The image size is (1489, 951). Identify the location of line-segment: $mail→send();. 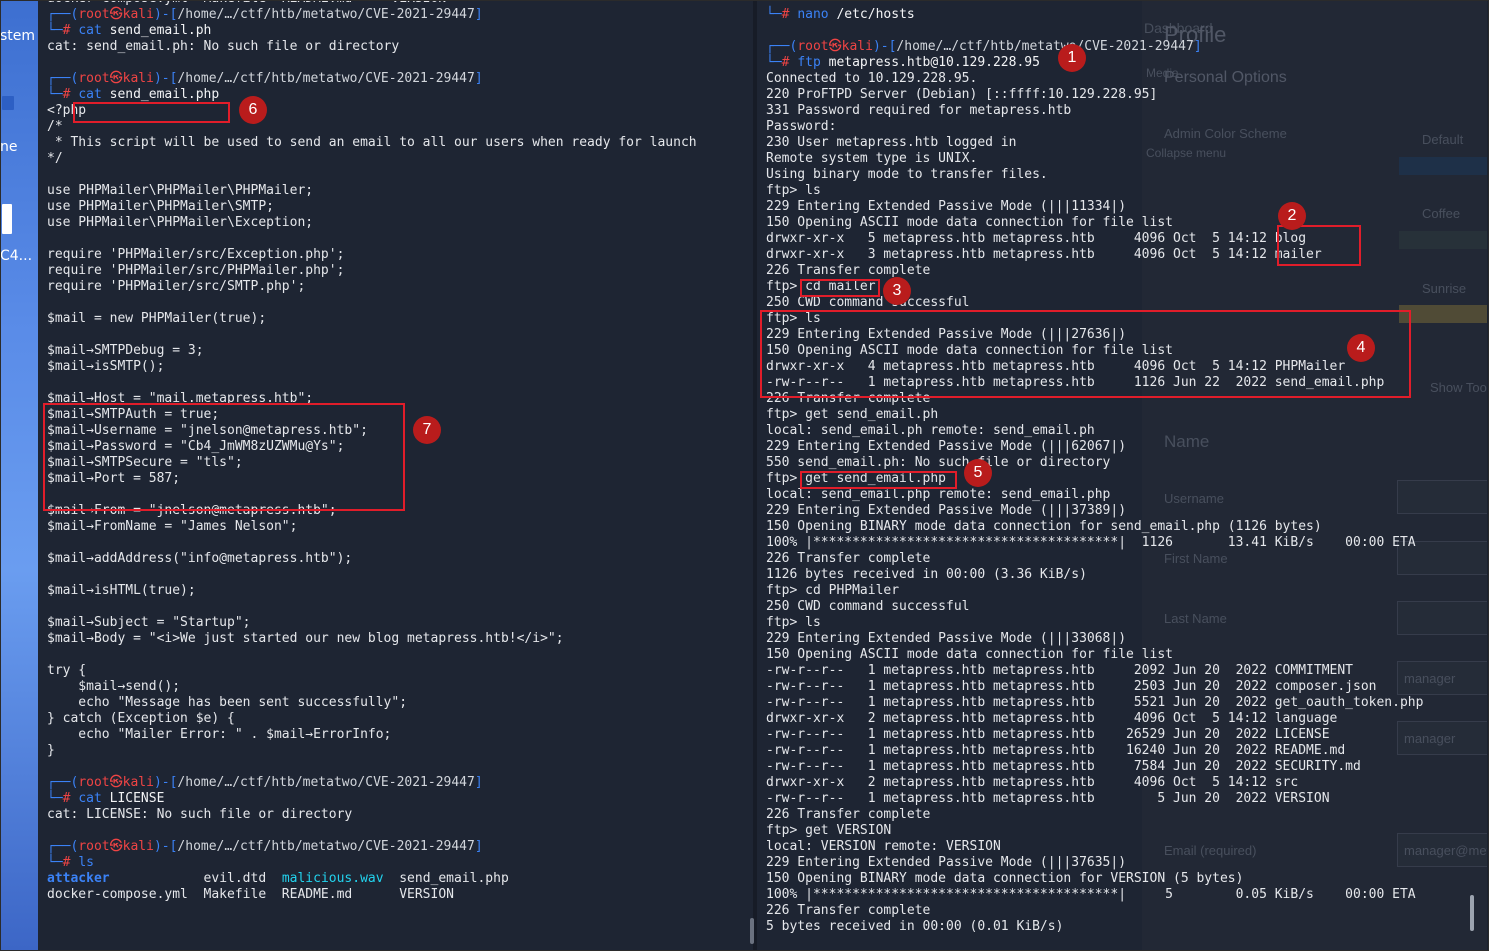
(114, 686).